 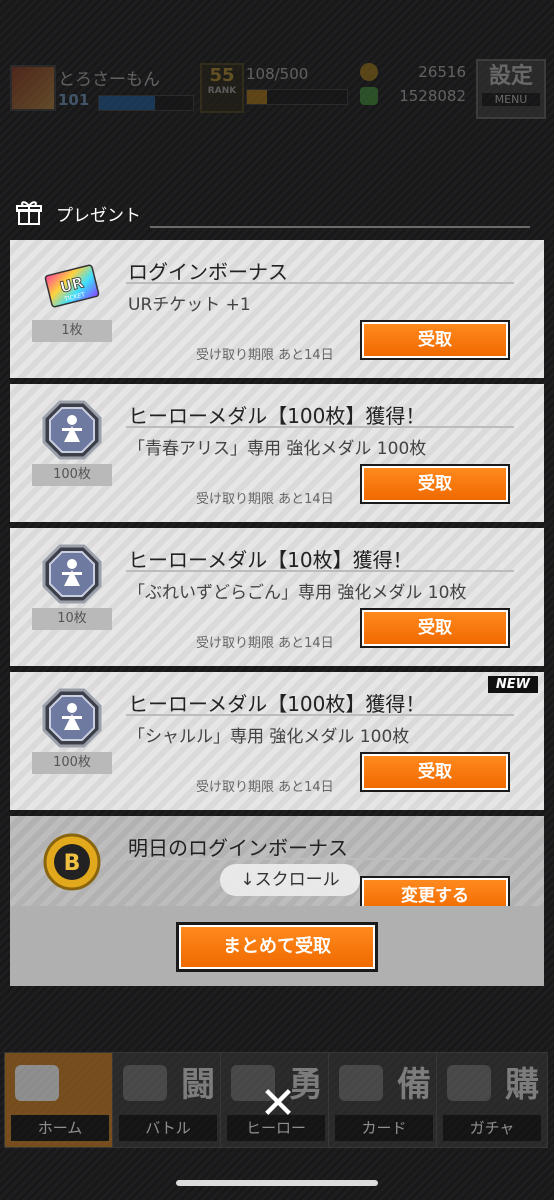 I want to click on item-title: 明日のログインボーナス, so click(x=238, y=848).